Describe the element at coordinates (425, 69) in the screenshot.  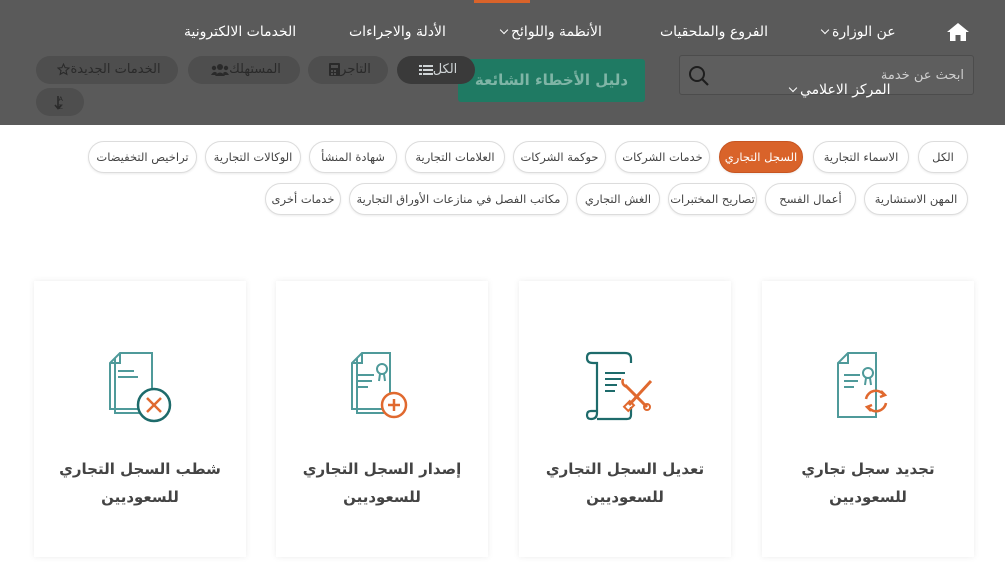
I see `list-icon` at that location.